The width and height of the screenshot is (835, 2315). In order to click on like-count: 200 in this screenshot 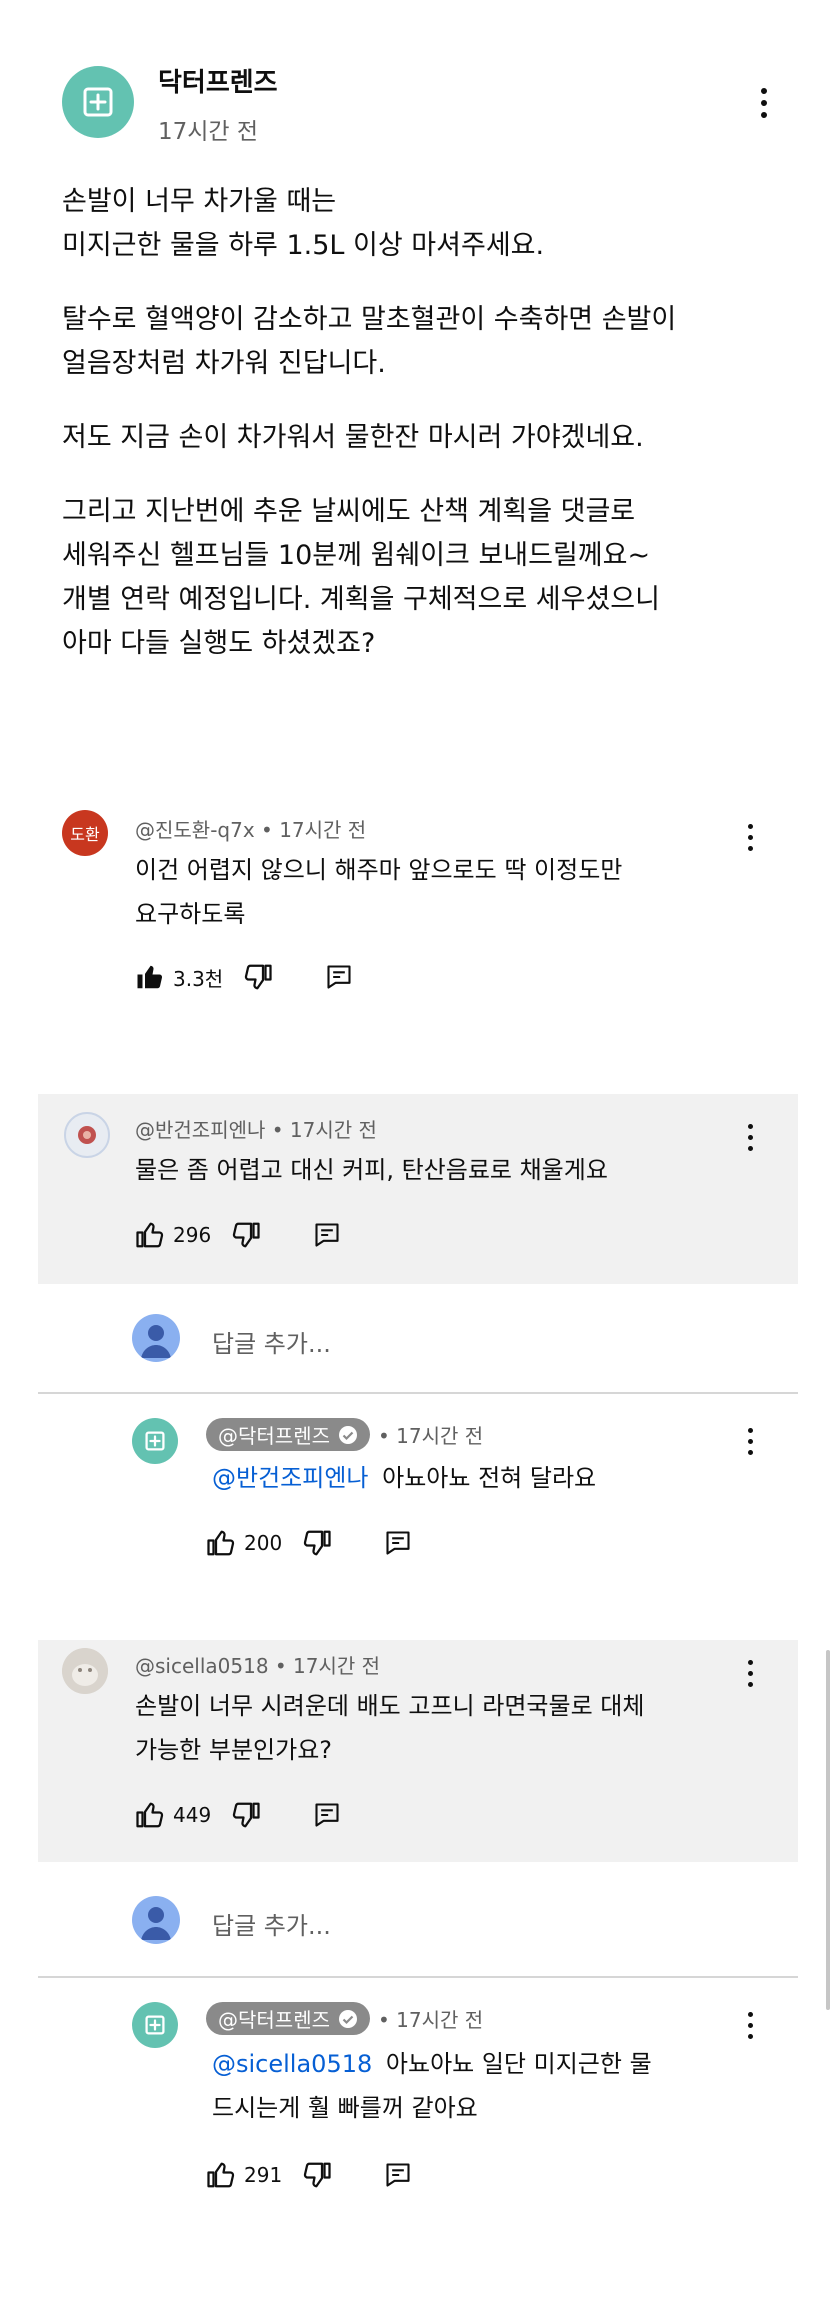, I will do `click(263, 1543)`.